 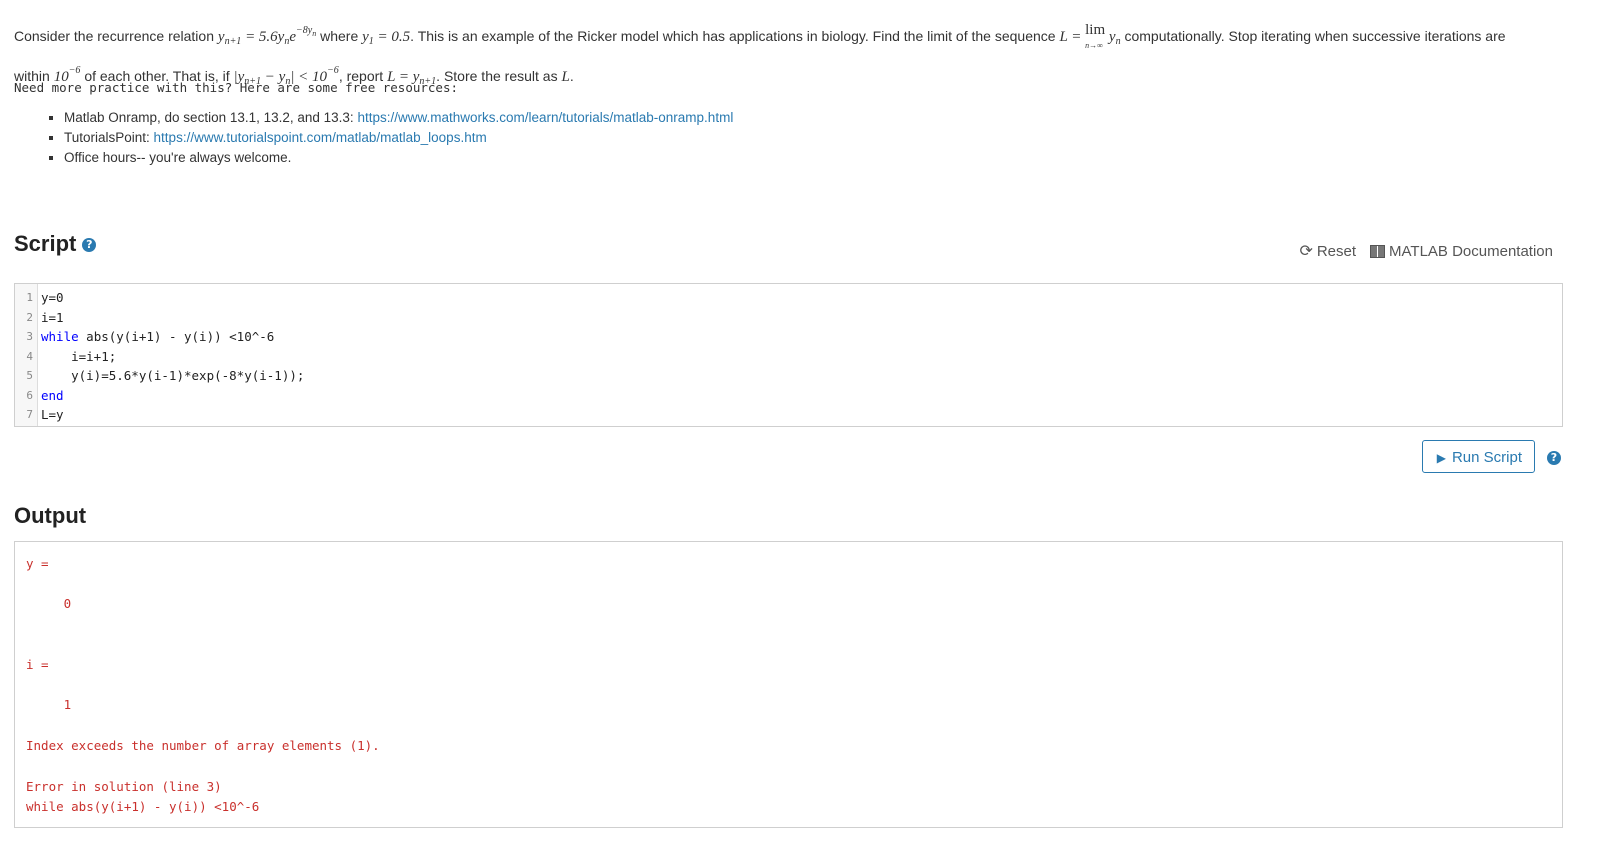 I want to click on run-script-button: ▶ Run Script, so click(x=1478, y=456).